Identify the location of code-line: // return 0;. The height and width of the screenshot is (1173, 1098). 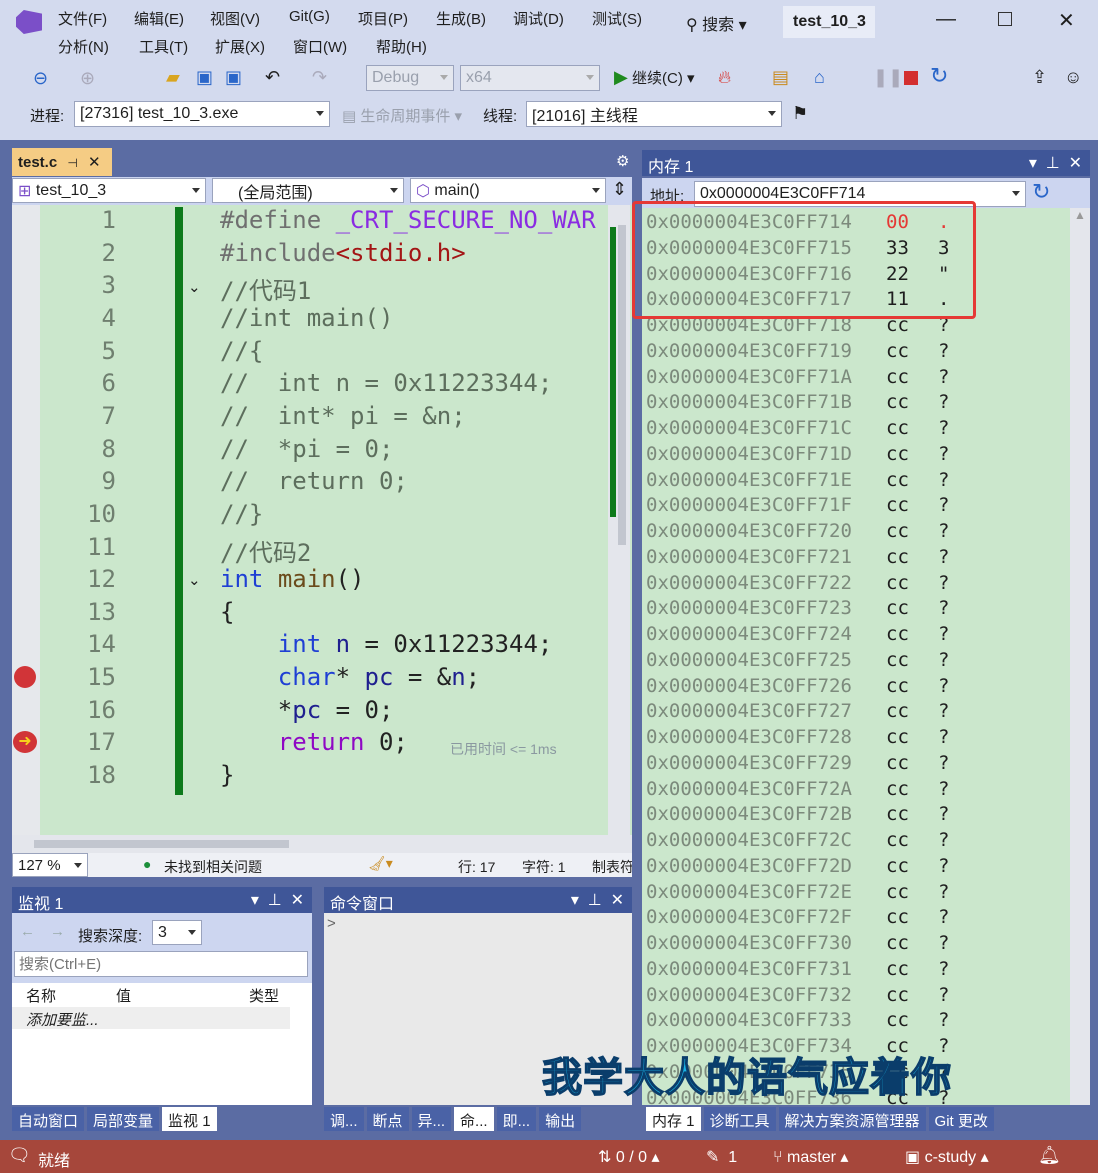
(314, 481).